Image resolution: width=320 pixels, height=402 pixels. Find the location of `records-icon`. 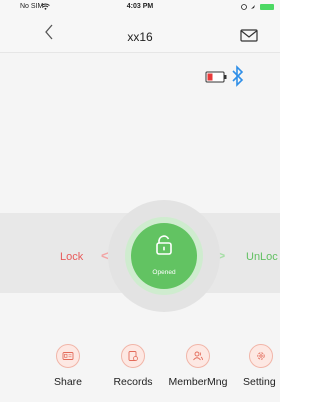

records-icon is located at coordinates (133, 356).